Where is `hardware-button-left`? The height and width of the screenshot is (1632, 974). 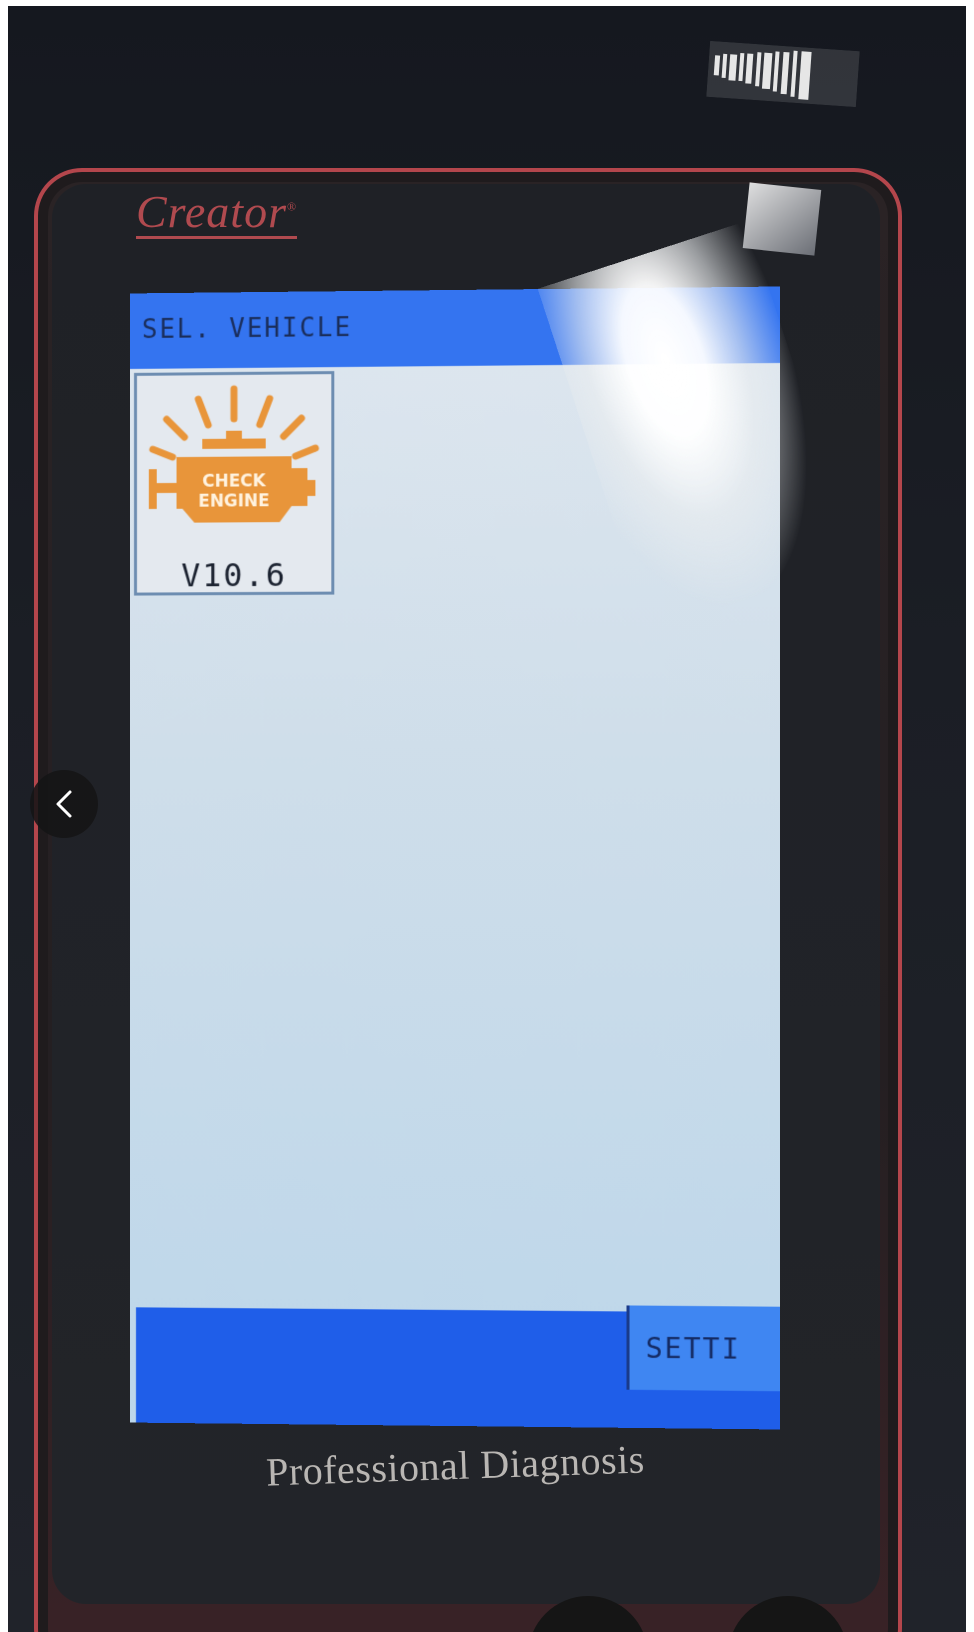 hardware-button-left is located at coordinates (588, 1614).